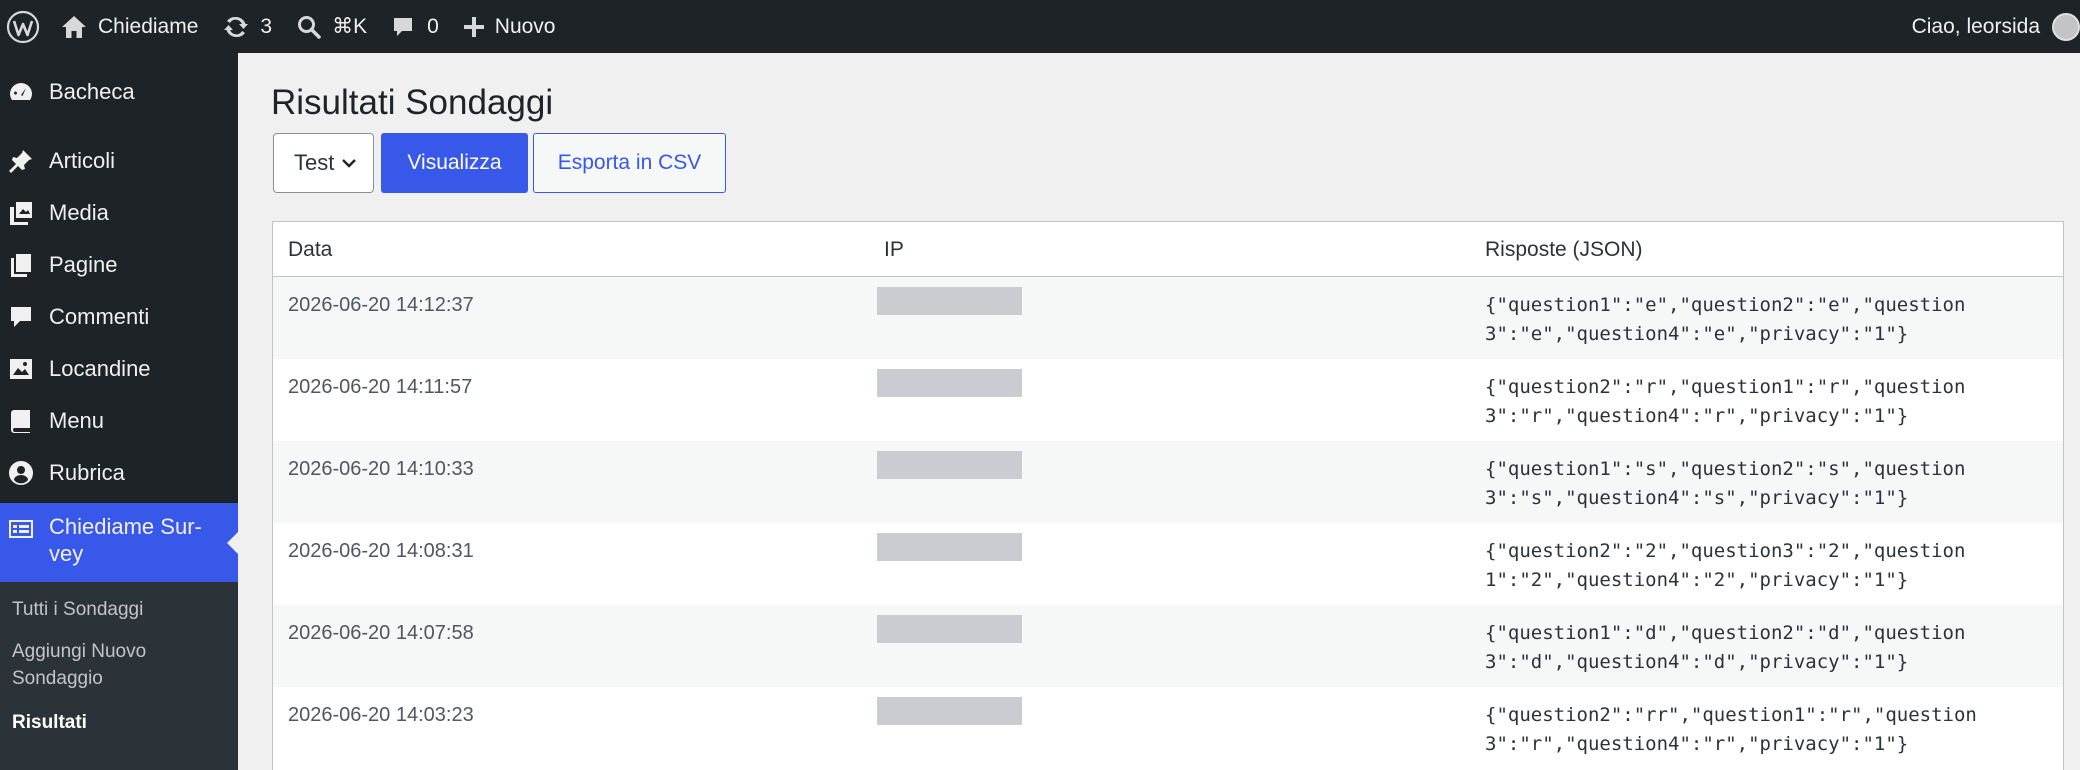  I want to click on submenu-item-aggiungi-nuovo: Aggiungi Nuovo Sondaggio, so click(79, 665).